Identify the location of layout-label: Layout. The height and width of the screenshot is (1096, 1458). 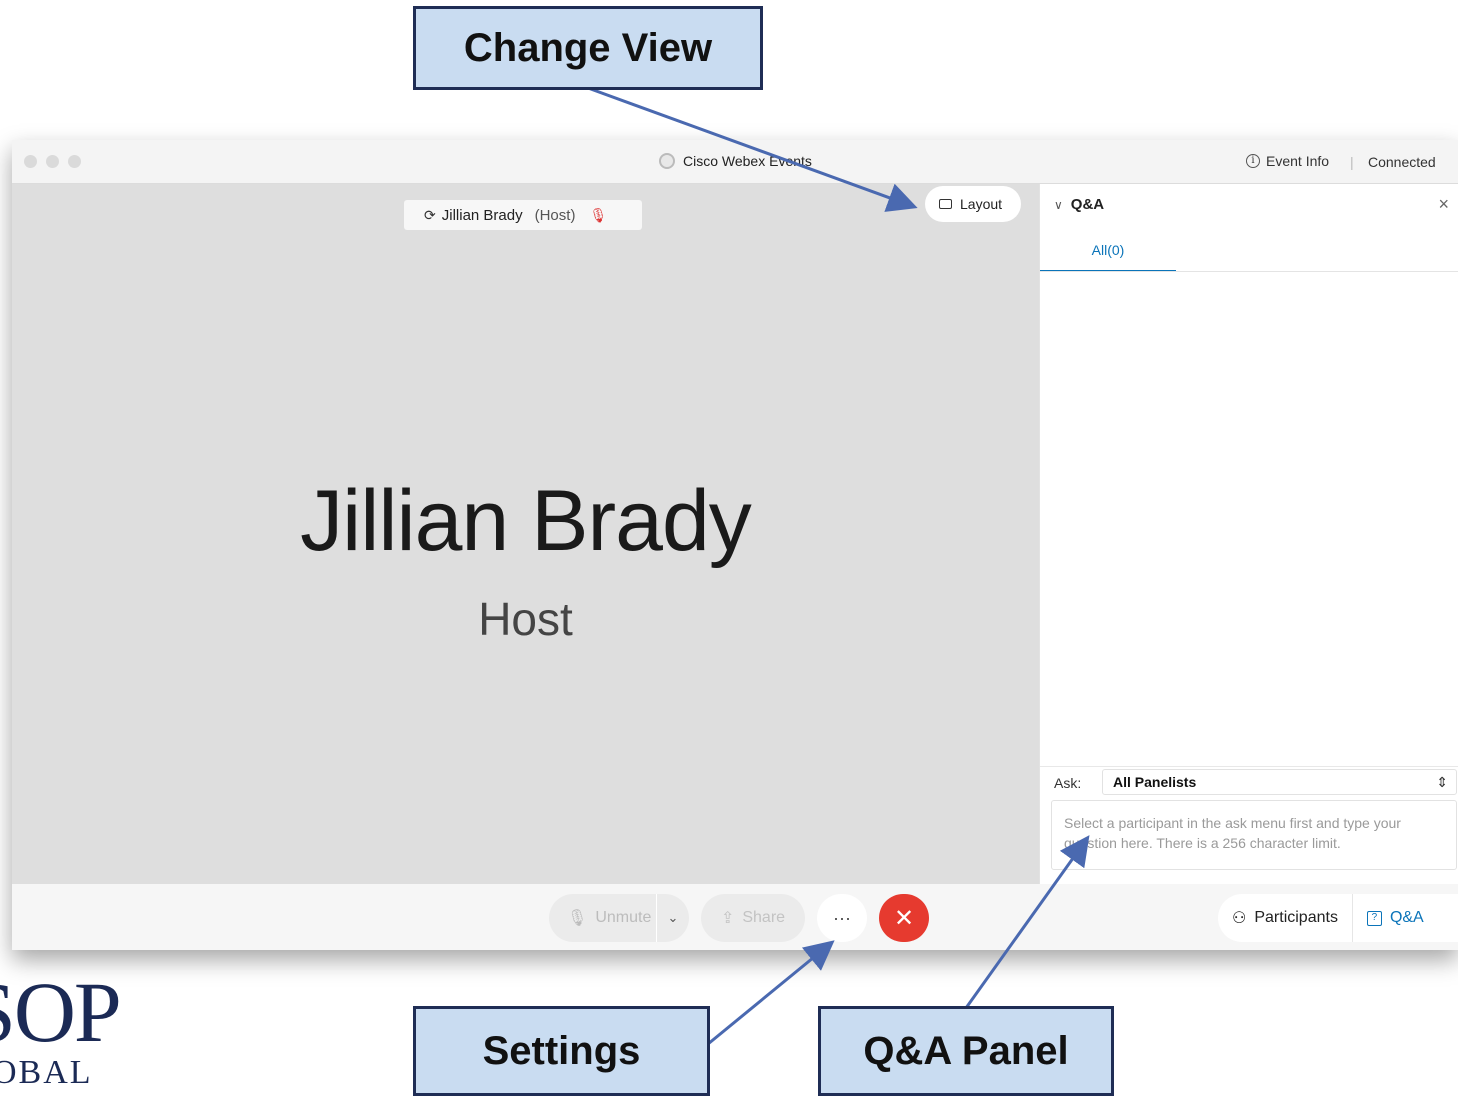
(981, 204).